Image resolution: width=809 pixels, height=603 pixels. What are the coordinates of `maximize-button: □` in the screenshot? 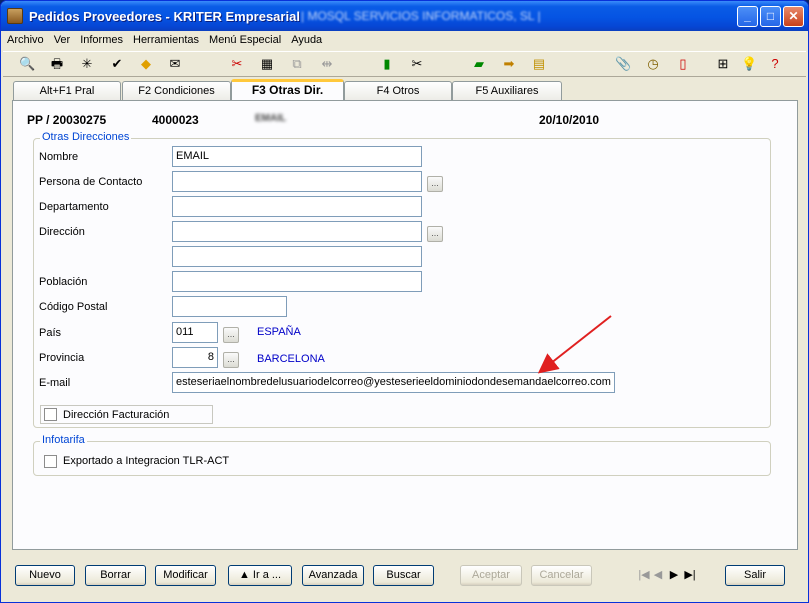 It's located at (770, 16).